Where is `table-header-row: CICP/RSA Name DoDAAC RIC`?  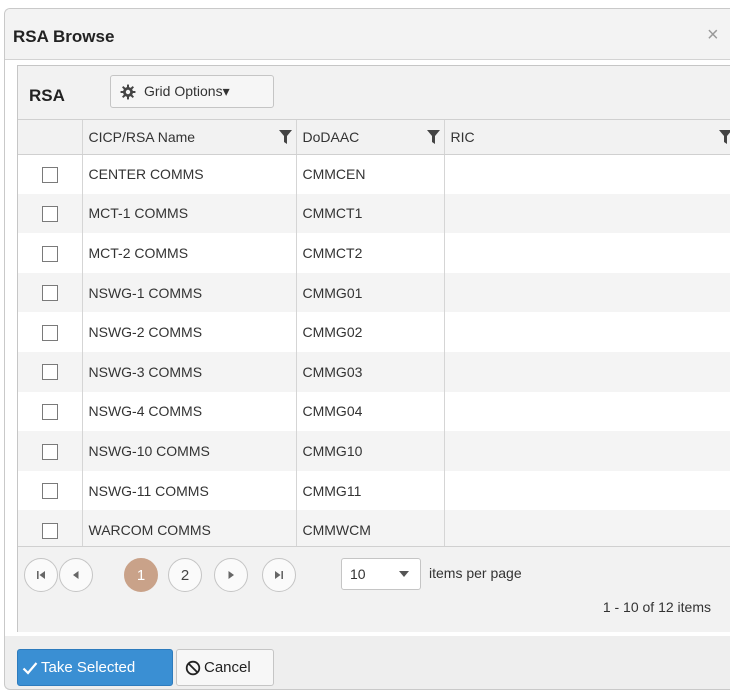 table-header-row: CICP/RSA Name DoDAAC RIC is located at coordinates (374, 137).